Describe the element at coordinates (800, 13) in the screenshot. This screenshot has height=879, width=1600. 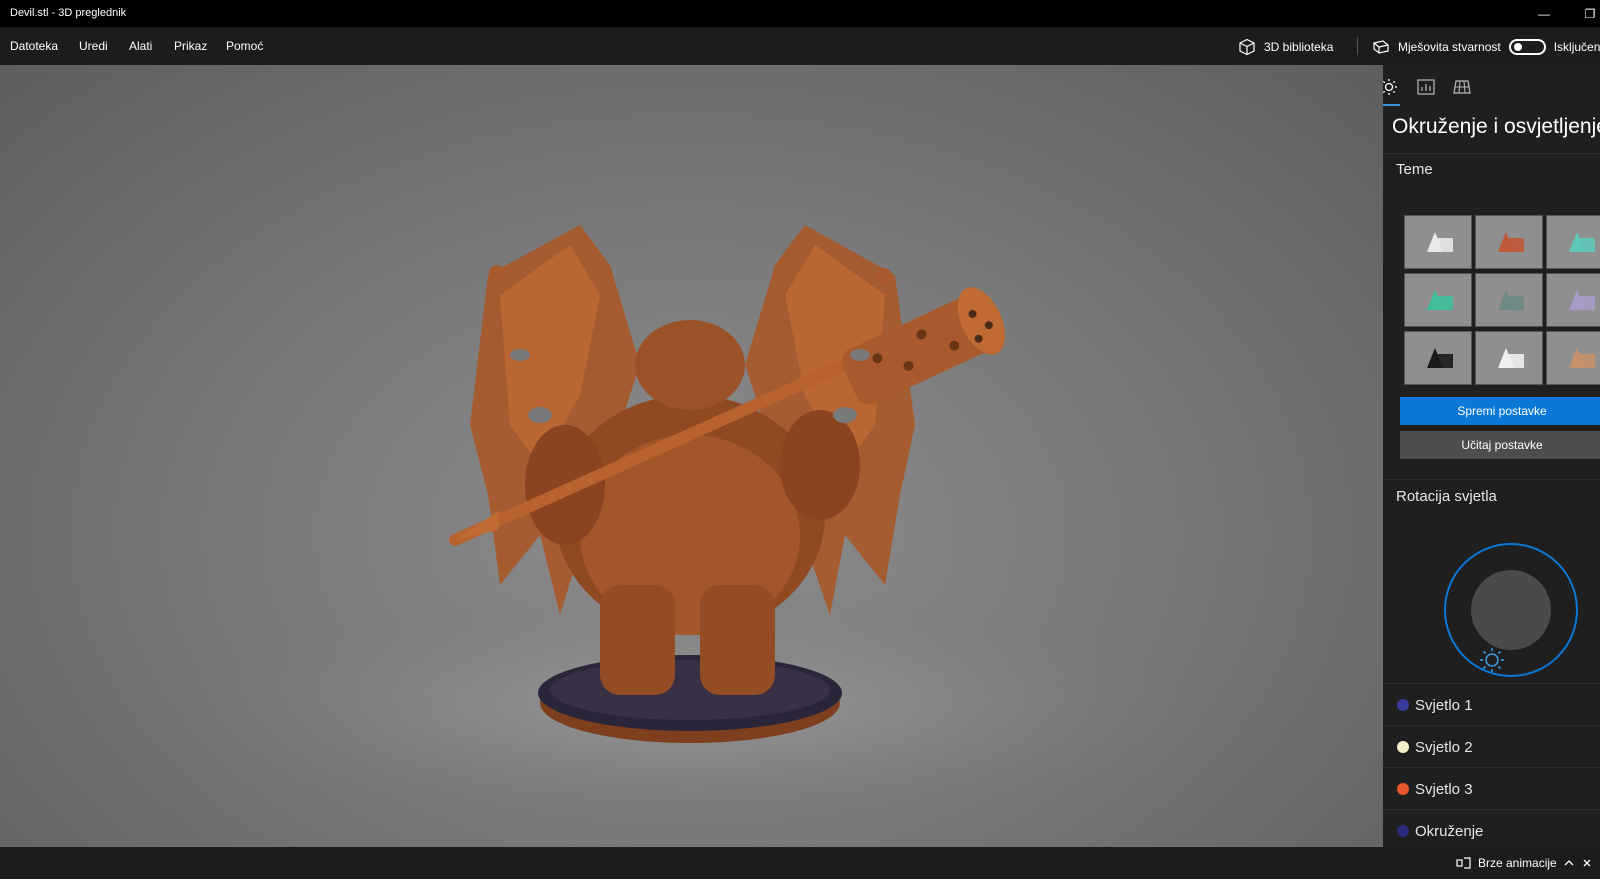
I see `title-bar: Devil.stl - 3D preglednik — ❐` at that location.